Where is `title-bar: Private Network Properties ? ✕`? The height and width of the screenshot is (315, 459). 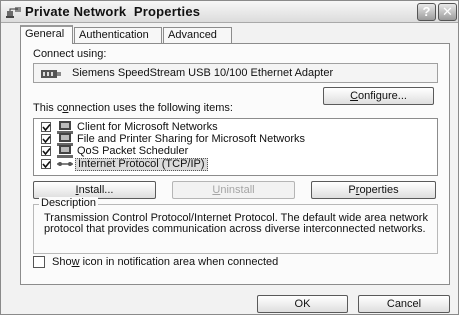 title-bar: Private Network Properties ? ✕ is located at coordinates (229, 12).